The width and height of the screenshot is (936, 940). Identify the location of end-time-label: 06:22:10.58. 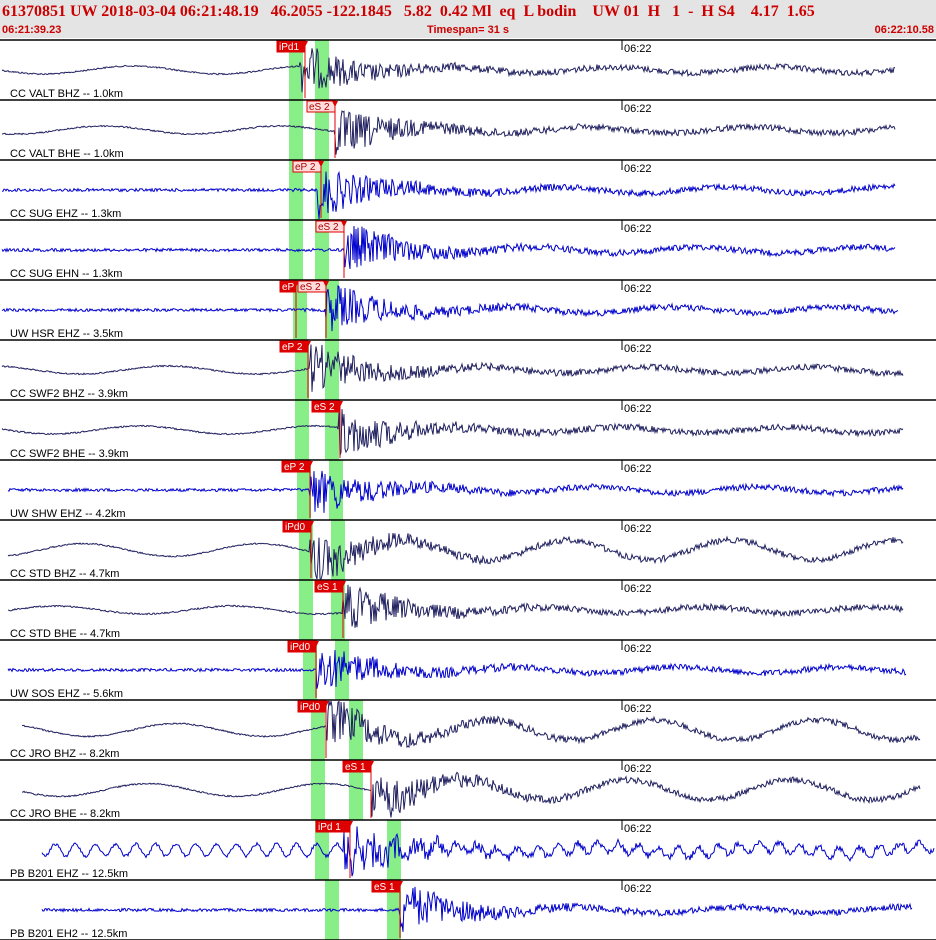
(904, 30).